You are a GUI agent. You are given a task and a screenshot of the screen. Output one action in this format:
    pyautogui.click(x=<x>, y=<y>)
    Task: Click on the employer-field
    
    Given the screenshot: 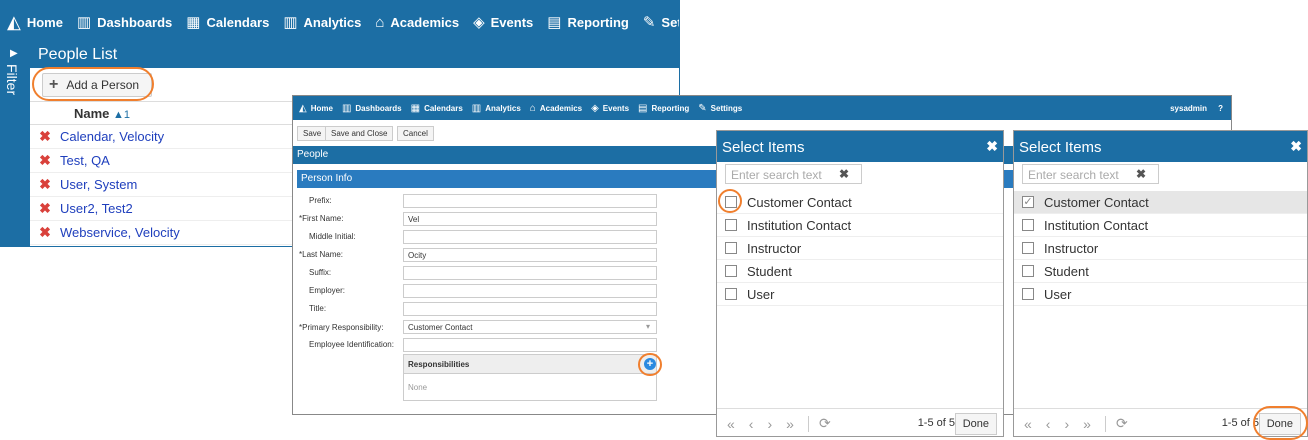 What is the action you would take?
    pyautogui.click(x=530, y=291)
    